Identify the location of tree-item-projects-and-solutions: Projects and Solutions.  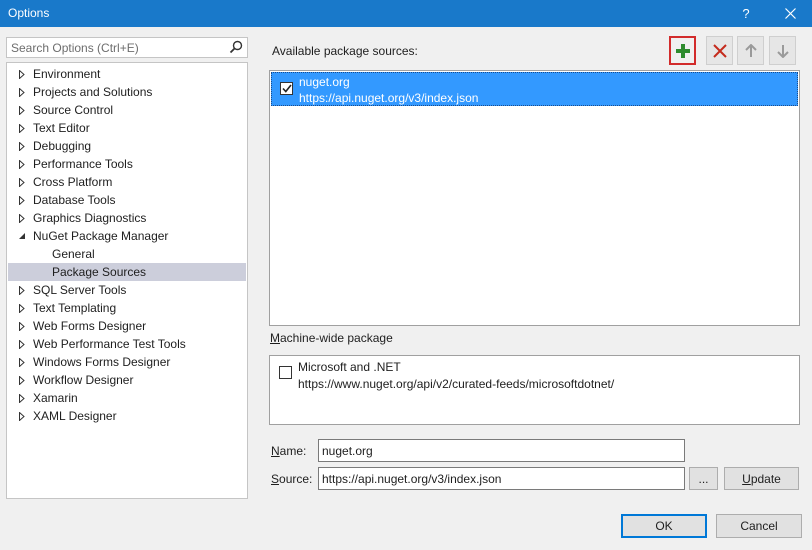
(127, 92).